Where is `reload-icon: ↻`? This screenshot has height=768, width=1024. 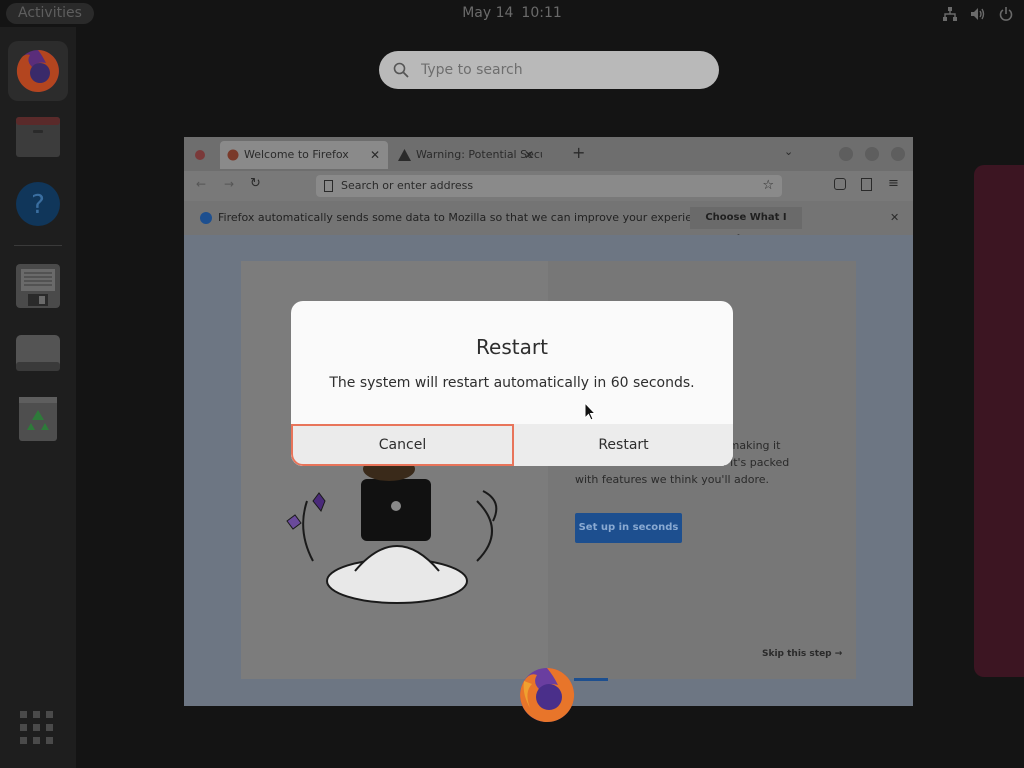
reload-icon: ↻ is located at coordinates (255, 183).